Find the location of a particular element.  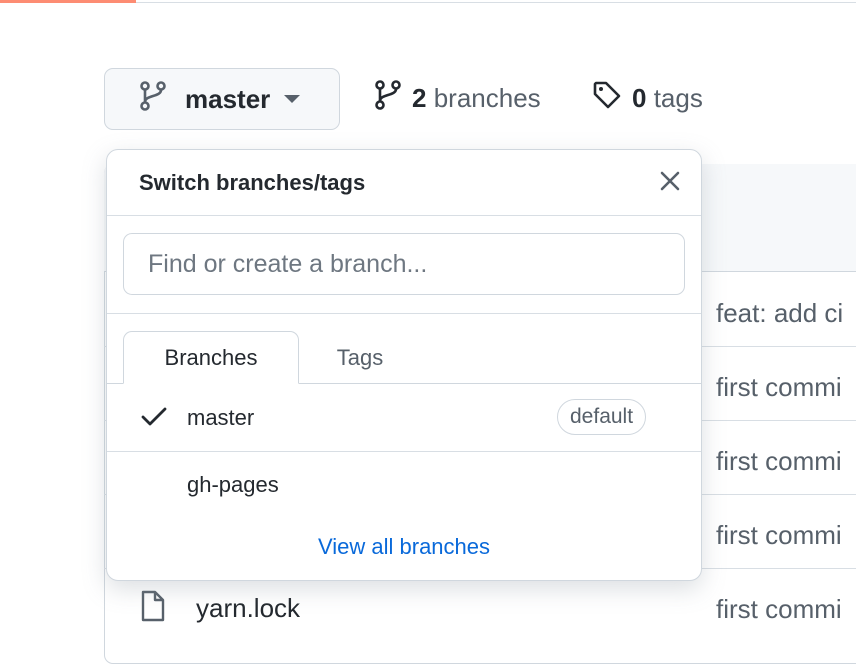

commit-message-link: feat: add ci is located at coordinates (779, 313).